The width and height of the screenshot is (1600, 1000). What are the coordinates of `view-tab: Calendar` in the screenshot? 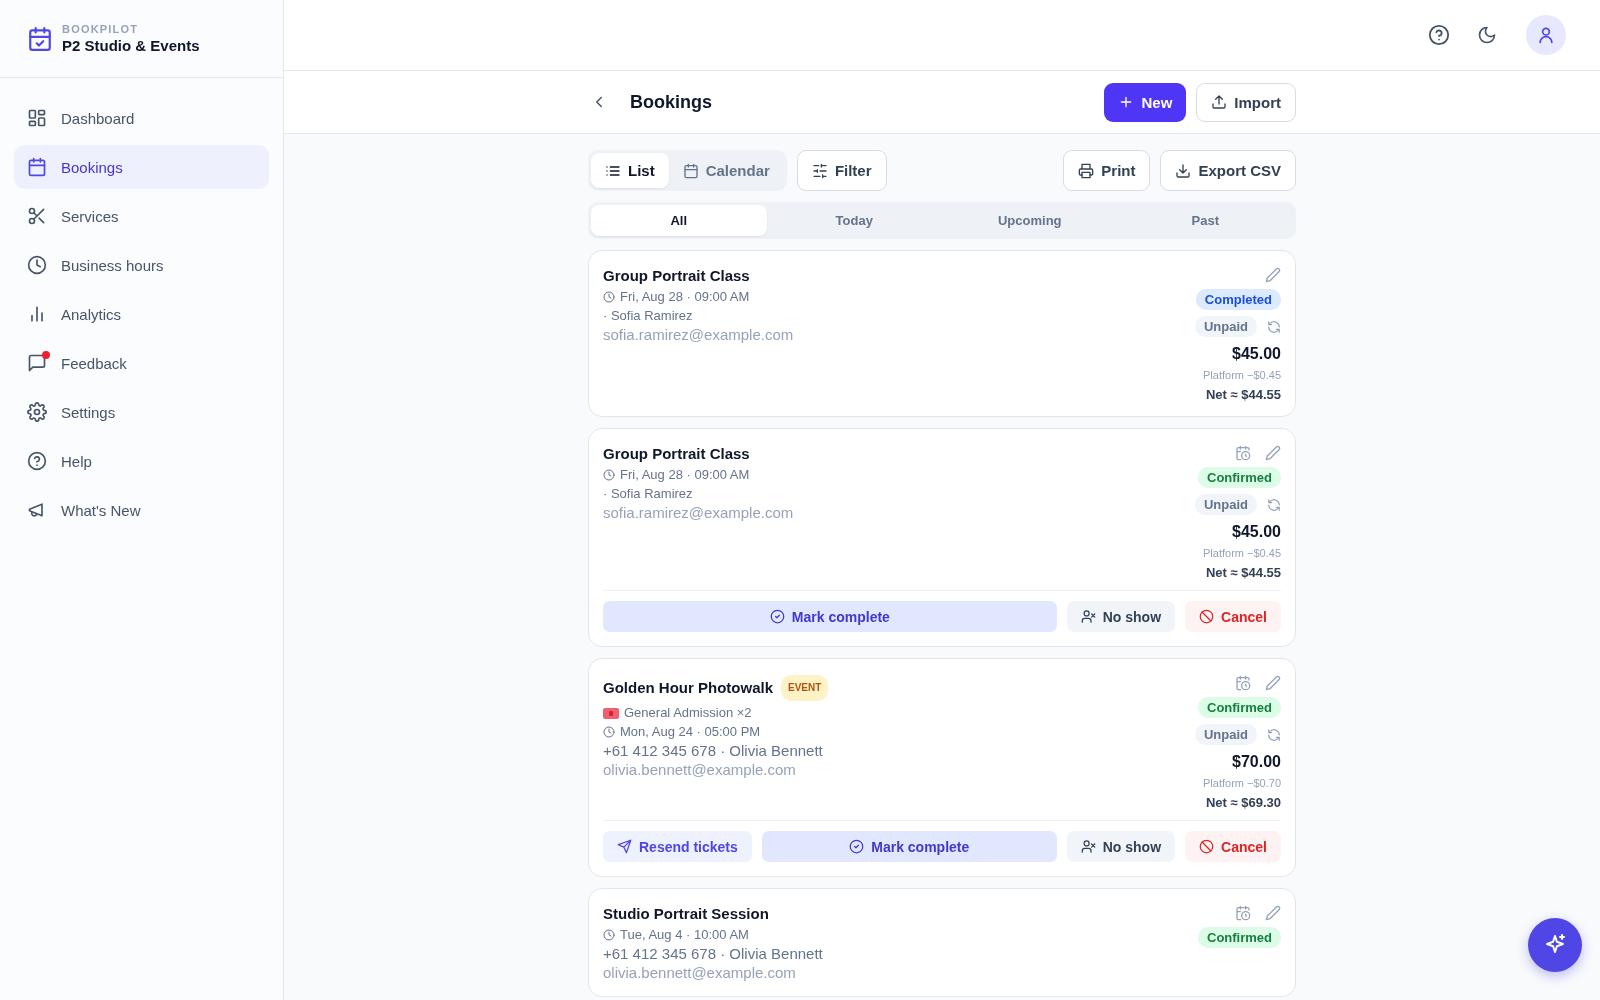 It's located at (726, 170).